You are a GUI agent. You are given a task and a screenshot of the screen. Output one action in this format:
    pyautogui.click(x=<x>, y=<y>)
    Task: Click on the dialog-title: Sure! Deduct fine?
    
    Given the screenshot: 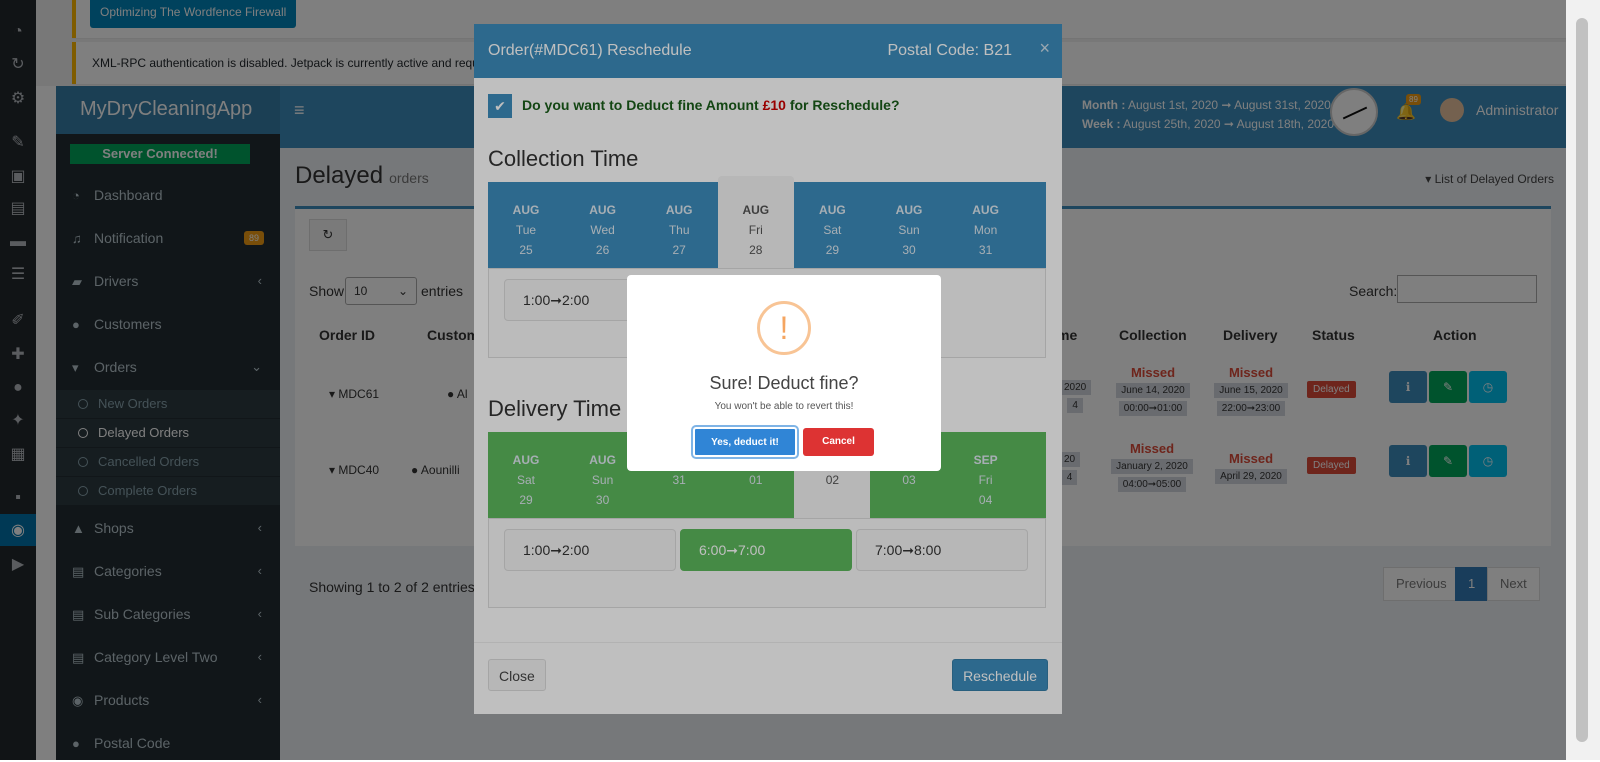 What is the action you would take?
    pyautogui.click(x=784, y=383)
    